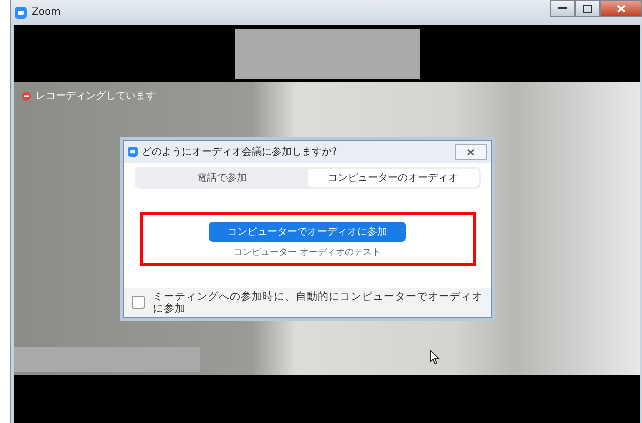 Image resolution: width=642 pixels, height=423 pixels. Describe the element at coordinates (96, 96) in the screenshot. I see `recording-label: レコーディングしています` at that location.